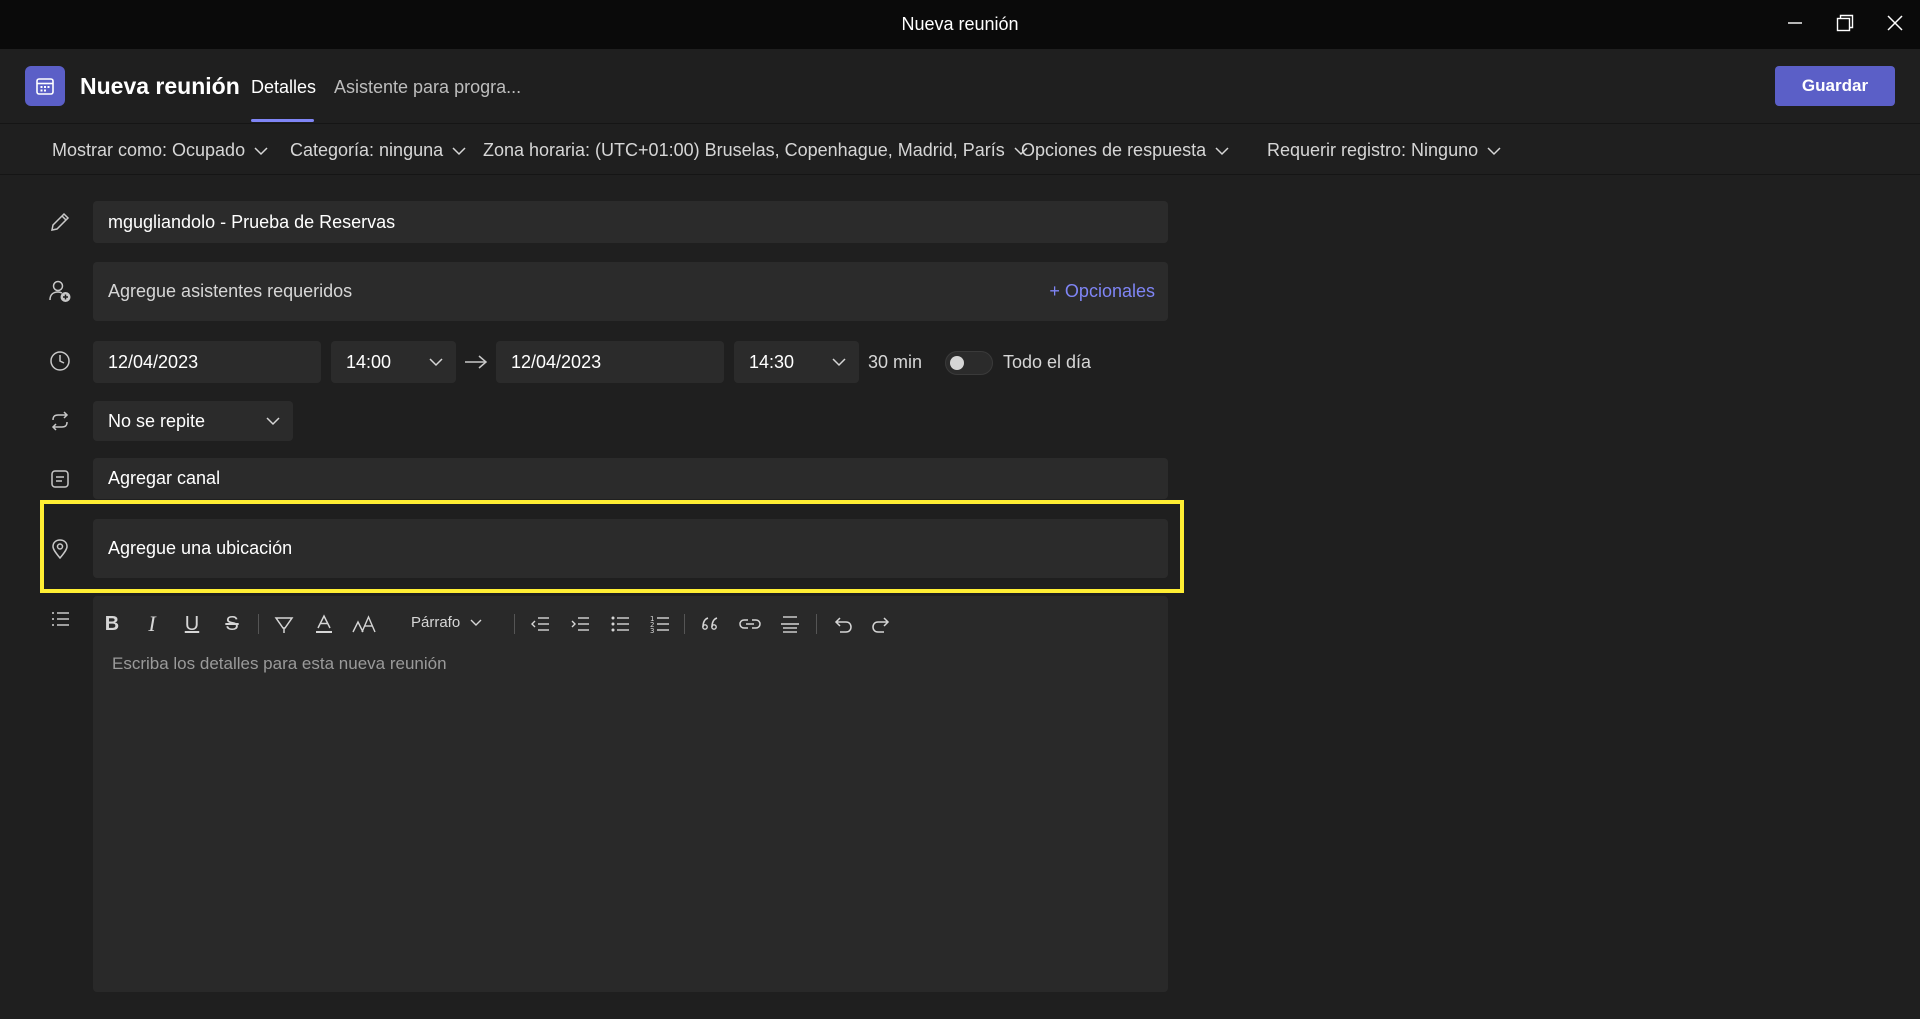 The height and width of the screenshot is (1019, 1920). I want to click on close-icon, so click(1895, 23).